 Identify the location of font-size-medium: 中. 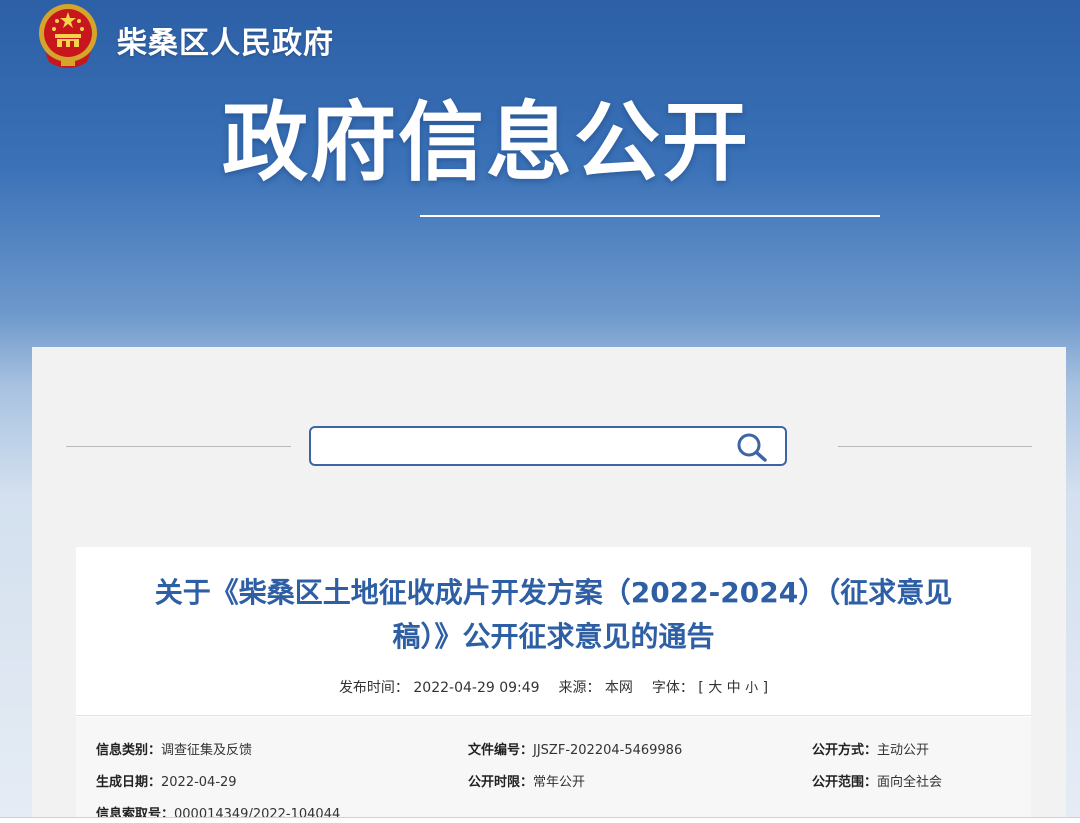
(734, 687).